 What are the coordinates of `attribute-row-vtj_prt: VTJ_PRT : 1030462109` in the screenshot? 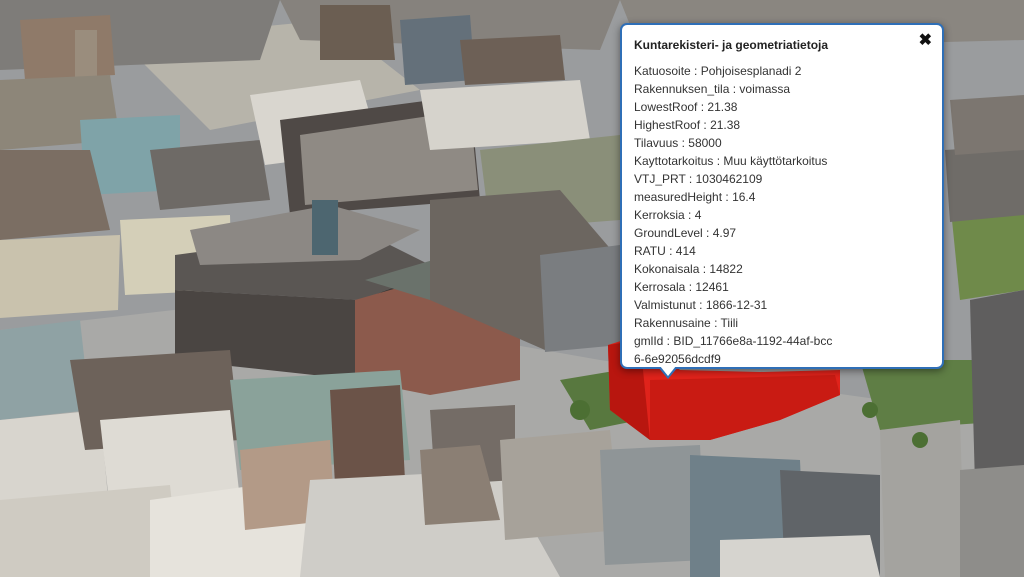 It's located at (698, 179).